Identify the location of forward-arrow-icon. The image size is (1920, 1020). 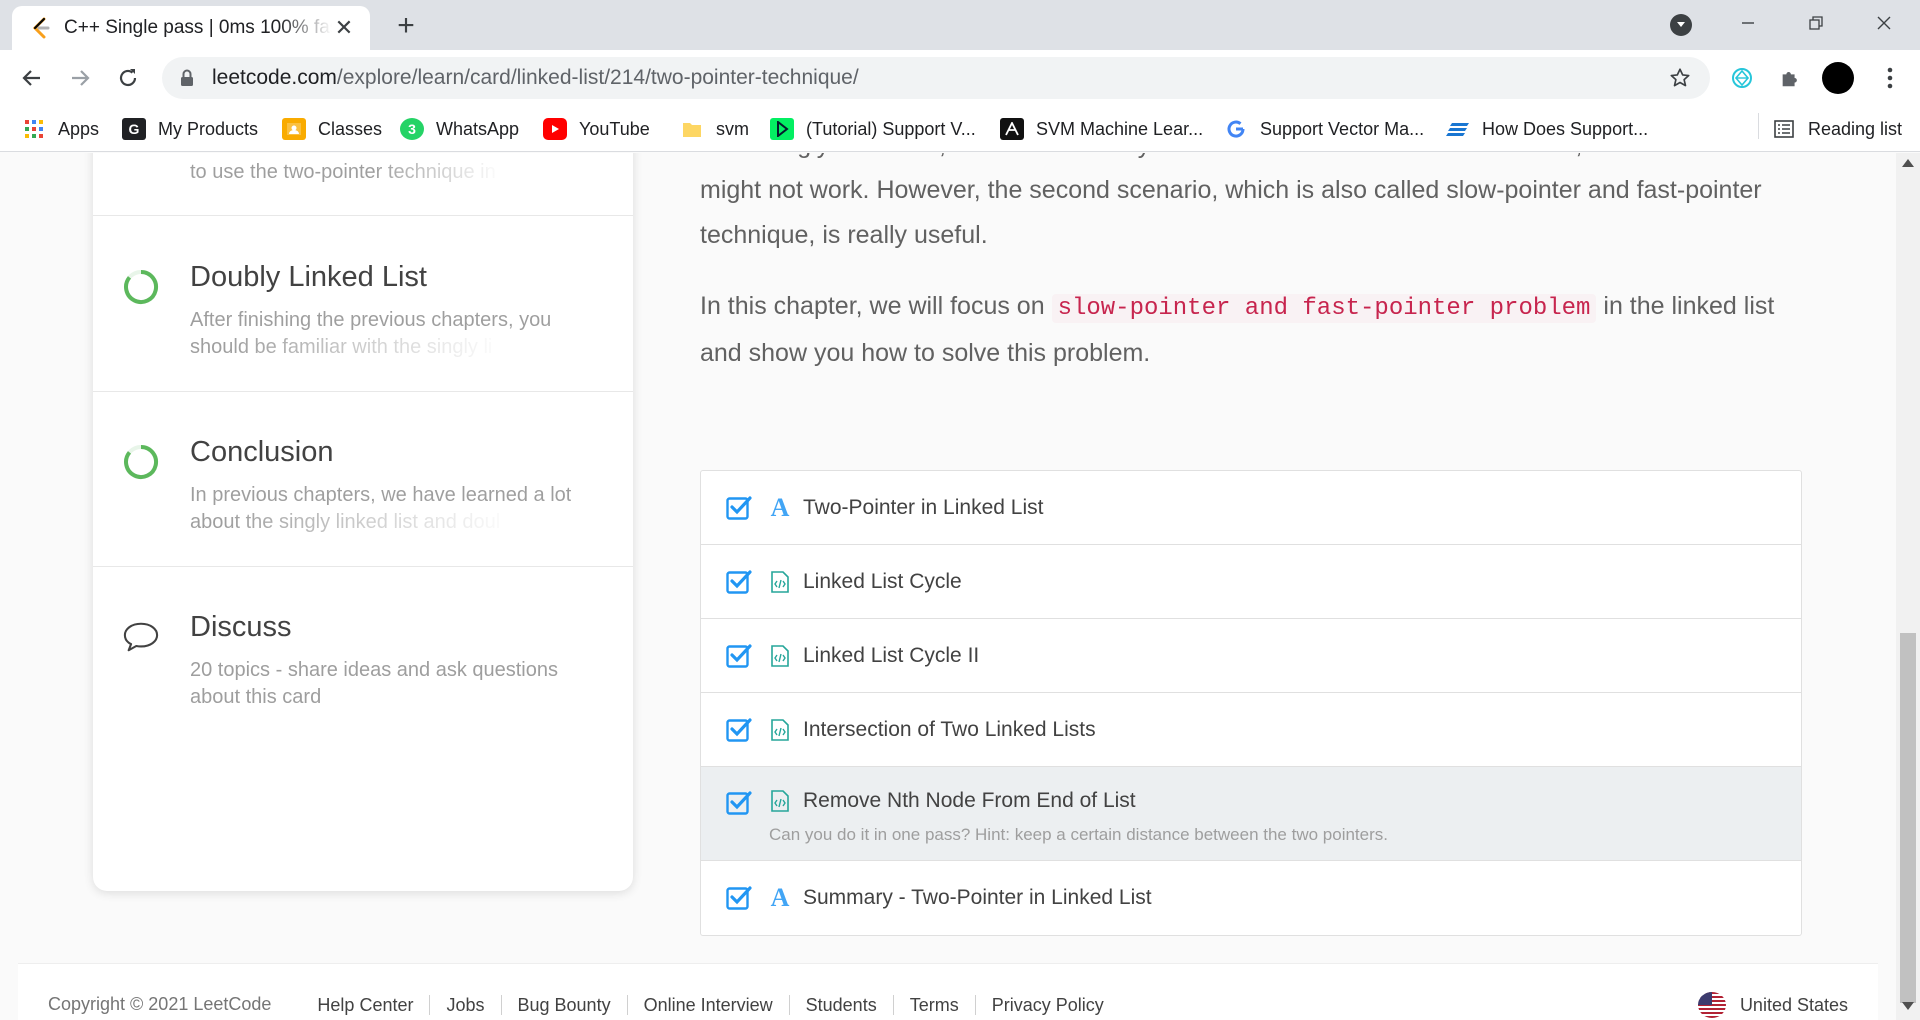
(80, 78).